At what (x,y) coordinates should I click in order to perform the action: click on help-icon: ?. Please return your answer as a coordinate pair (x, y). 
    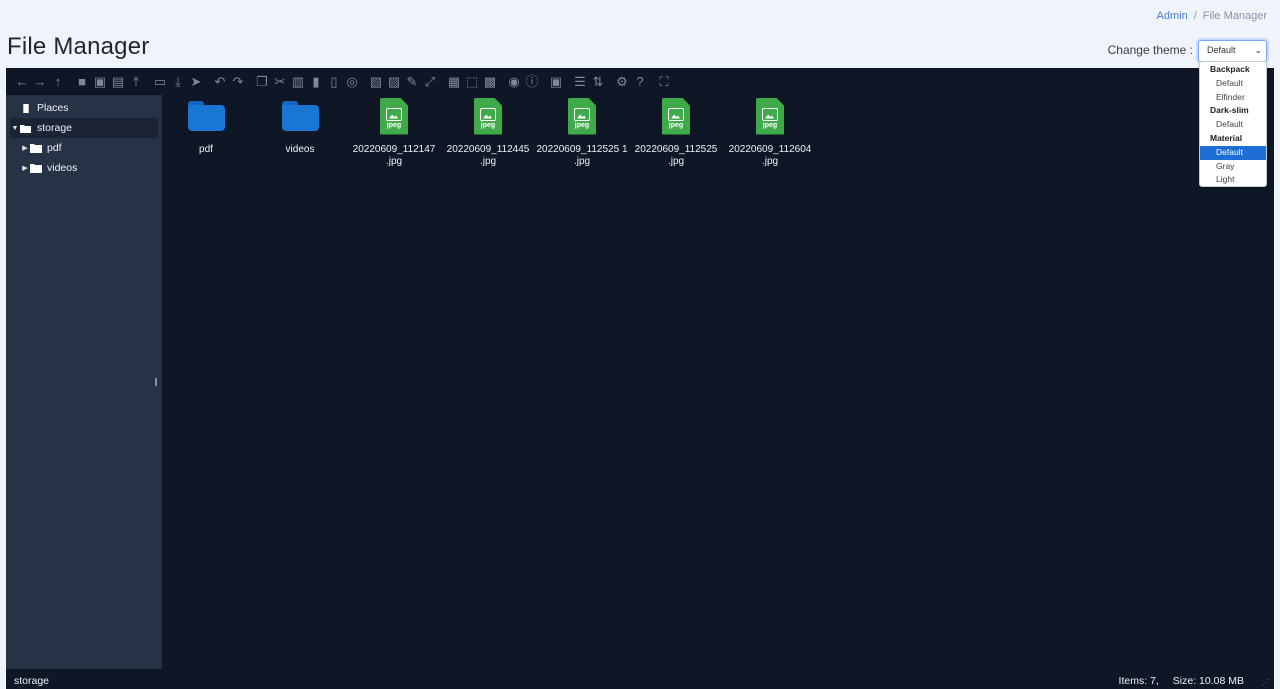
    Looking at the image, I should click on (640, 82).